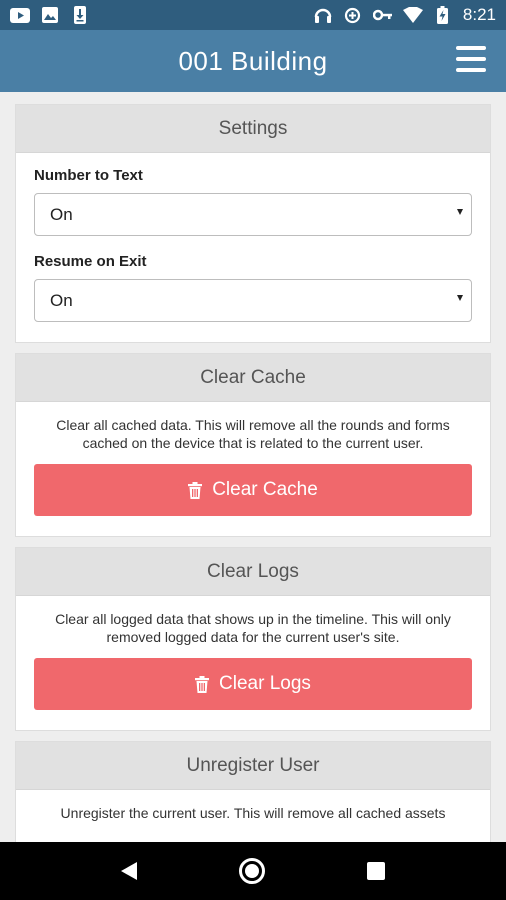 Image resolution: width=506 pixels, height=900 pixels. Describe the element at coordinates (20, 15) in the screenshot. I see `youtube-icon` at that location.